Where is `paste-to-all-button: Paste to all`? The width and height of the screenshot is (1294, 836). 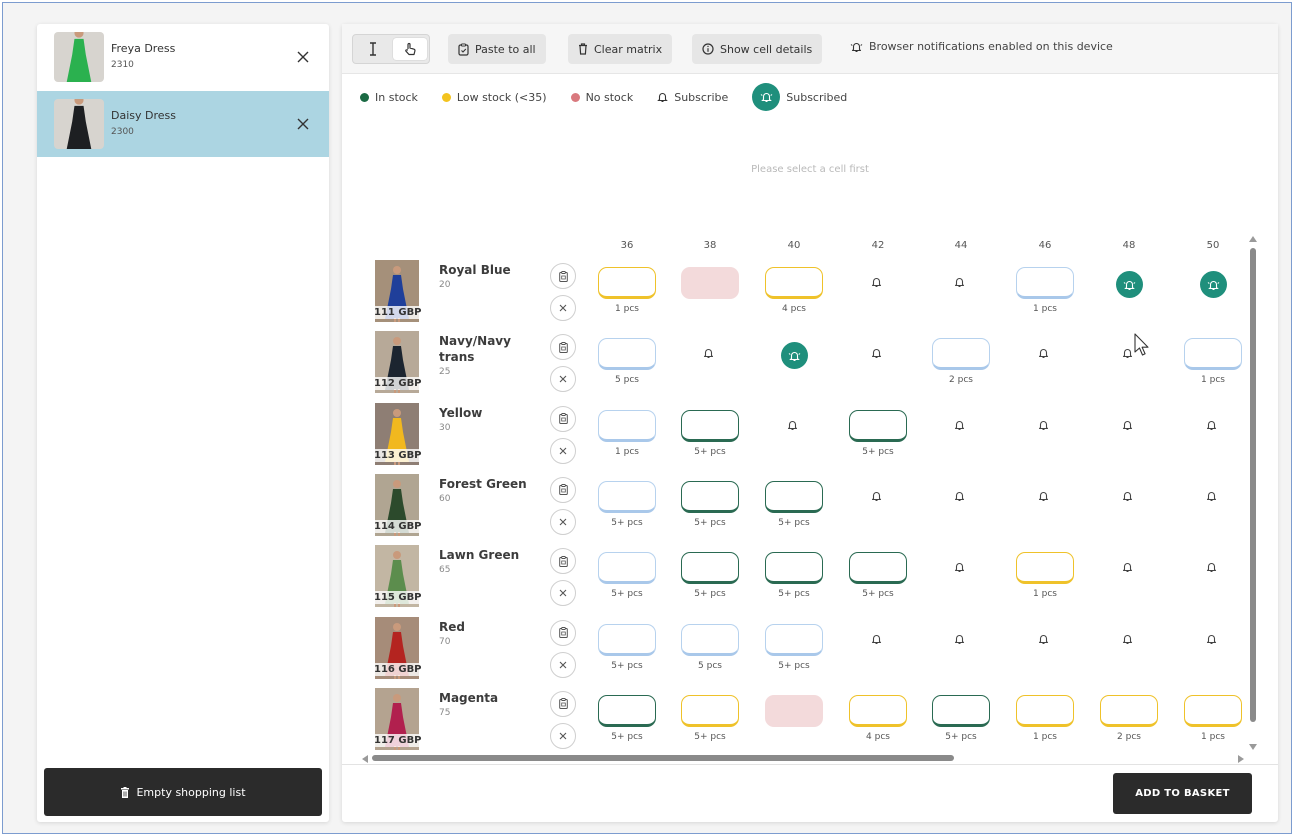 paste-to-all-button: Paste to all is located at coordinates (497, 49).